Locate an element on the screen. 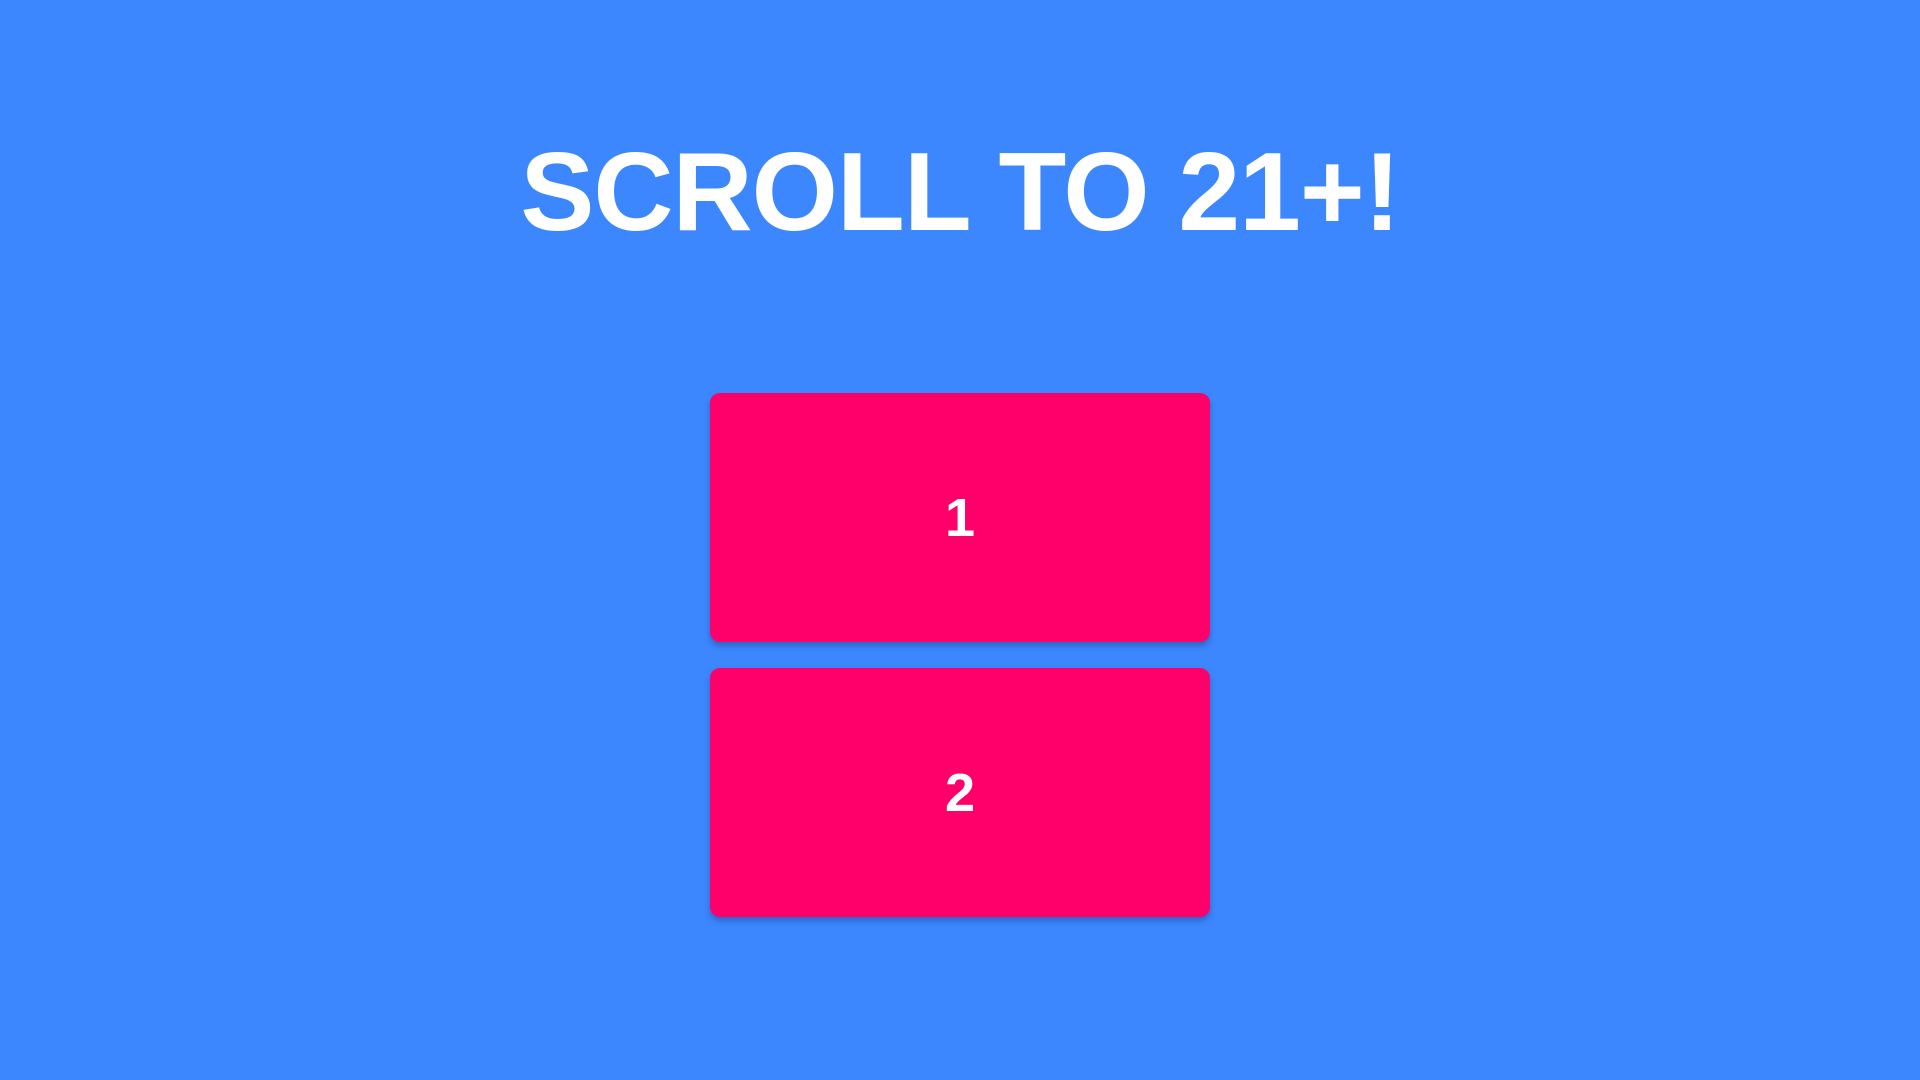 The image size is (1920, 1080). card-label: 1 is located at coordinates (960, 517).